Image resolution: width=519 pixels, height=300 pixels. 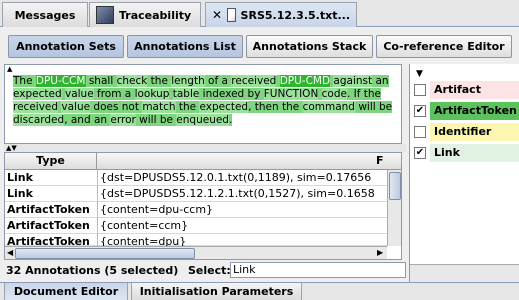 I want to click on annotated-token: length, so click(x=188, y=81).